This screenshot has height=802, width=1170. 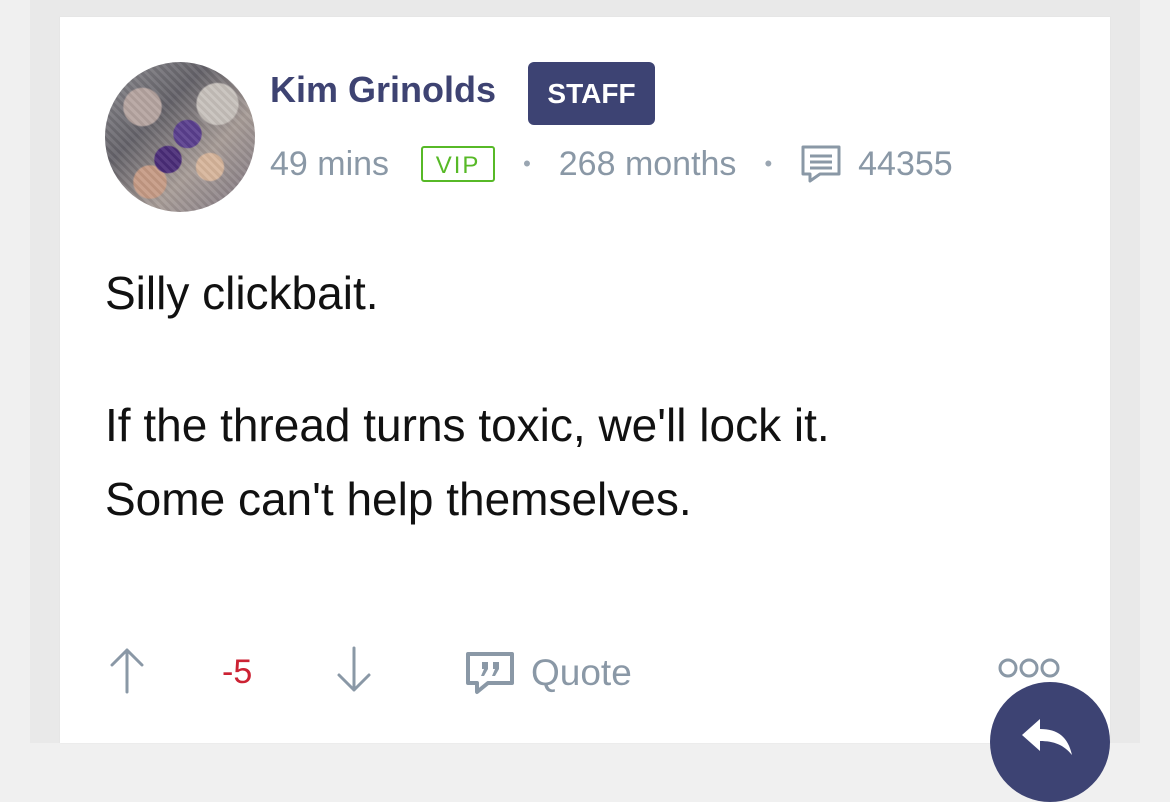 I want to click on author-post-count: 44355, so click(x=905, y=163).